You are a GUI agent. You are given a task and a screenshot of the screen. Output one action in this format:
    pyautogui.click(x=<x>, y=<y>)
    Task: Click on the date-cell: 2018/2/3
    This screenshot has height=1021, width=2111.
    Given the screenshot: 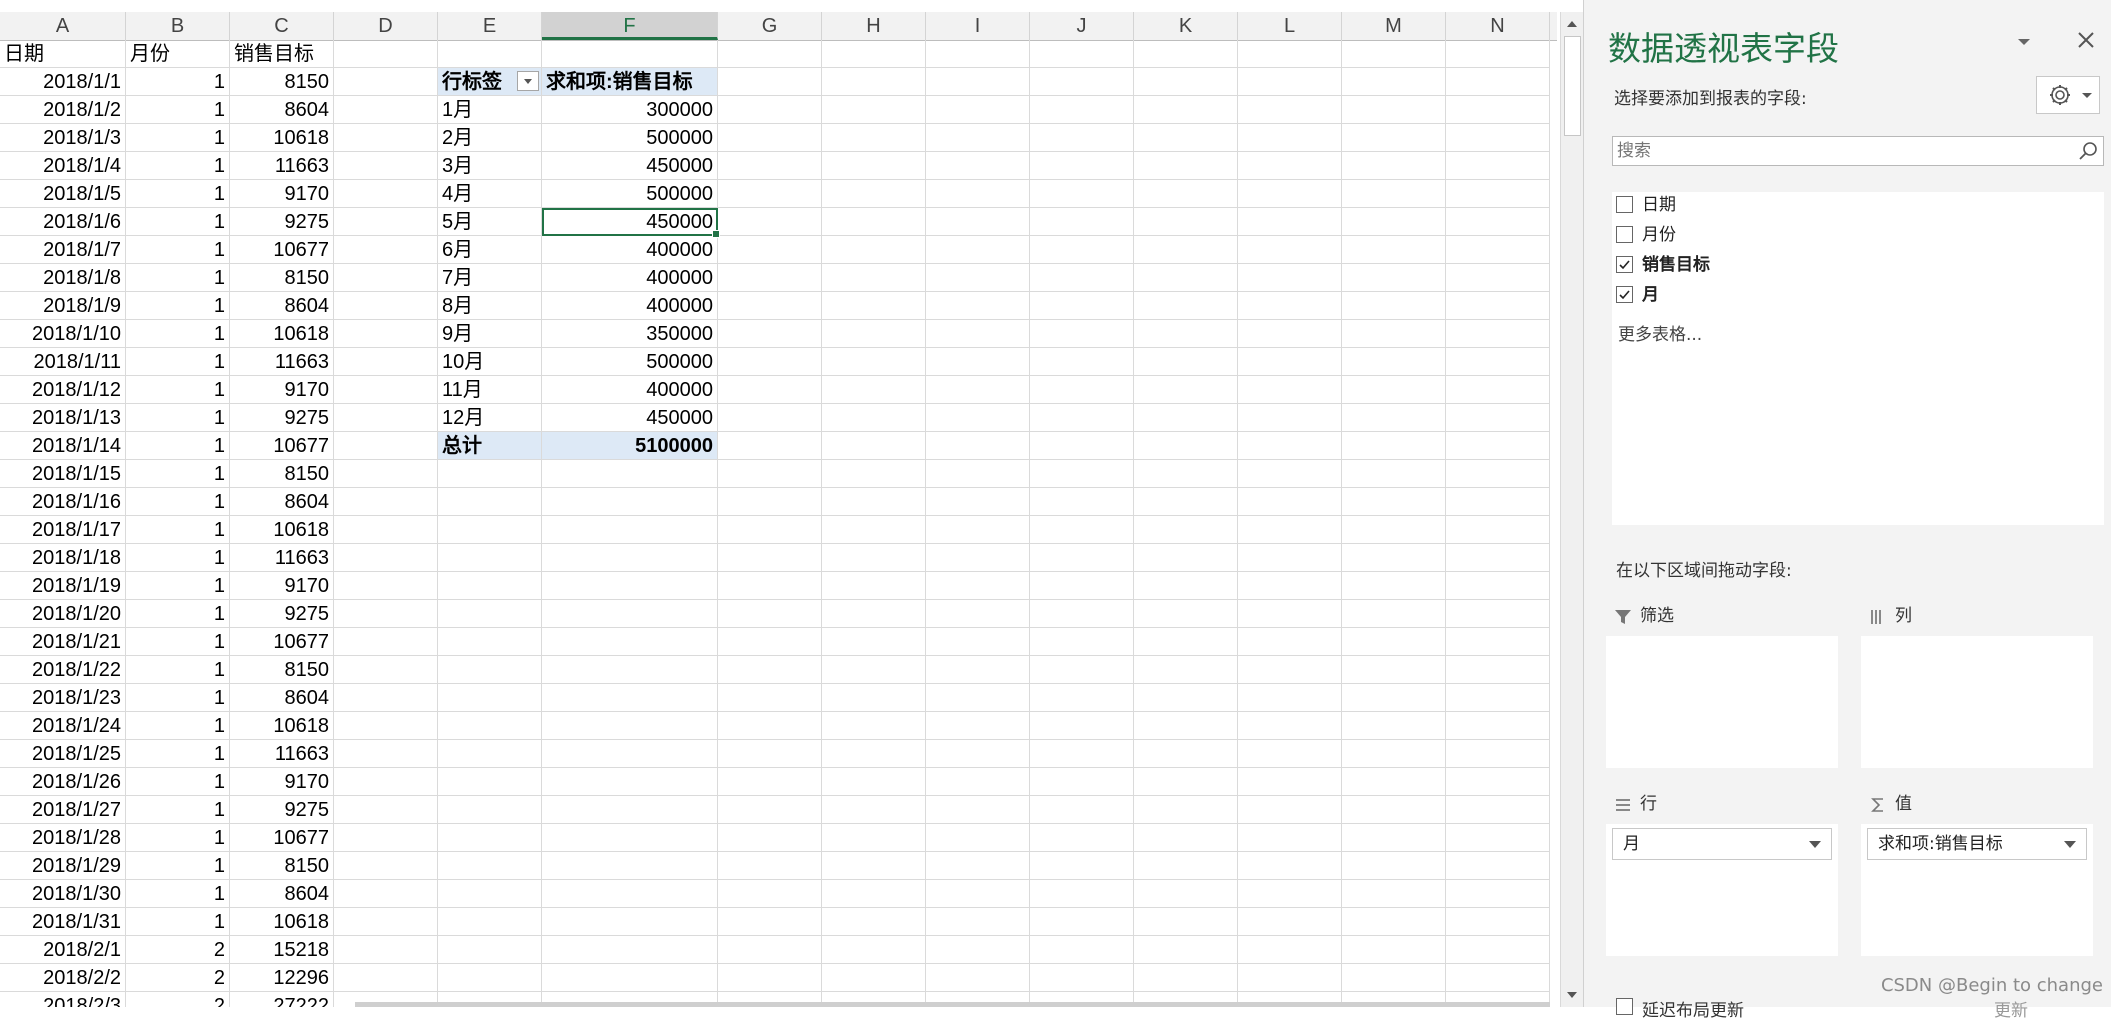 What is the action you would take?
    pyautogui.click(x=63, y=999)
    